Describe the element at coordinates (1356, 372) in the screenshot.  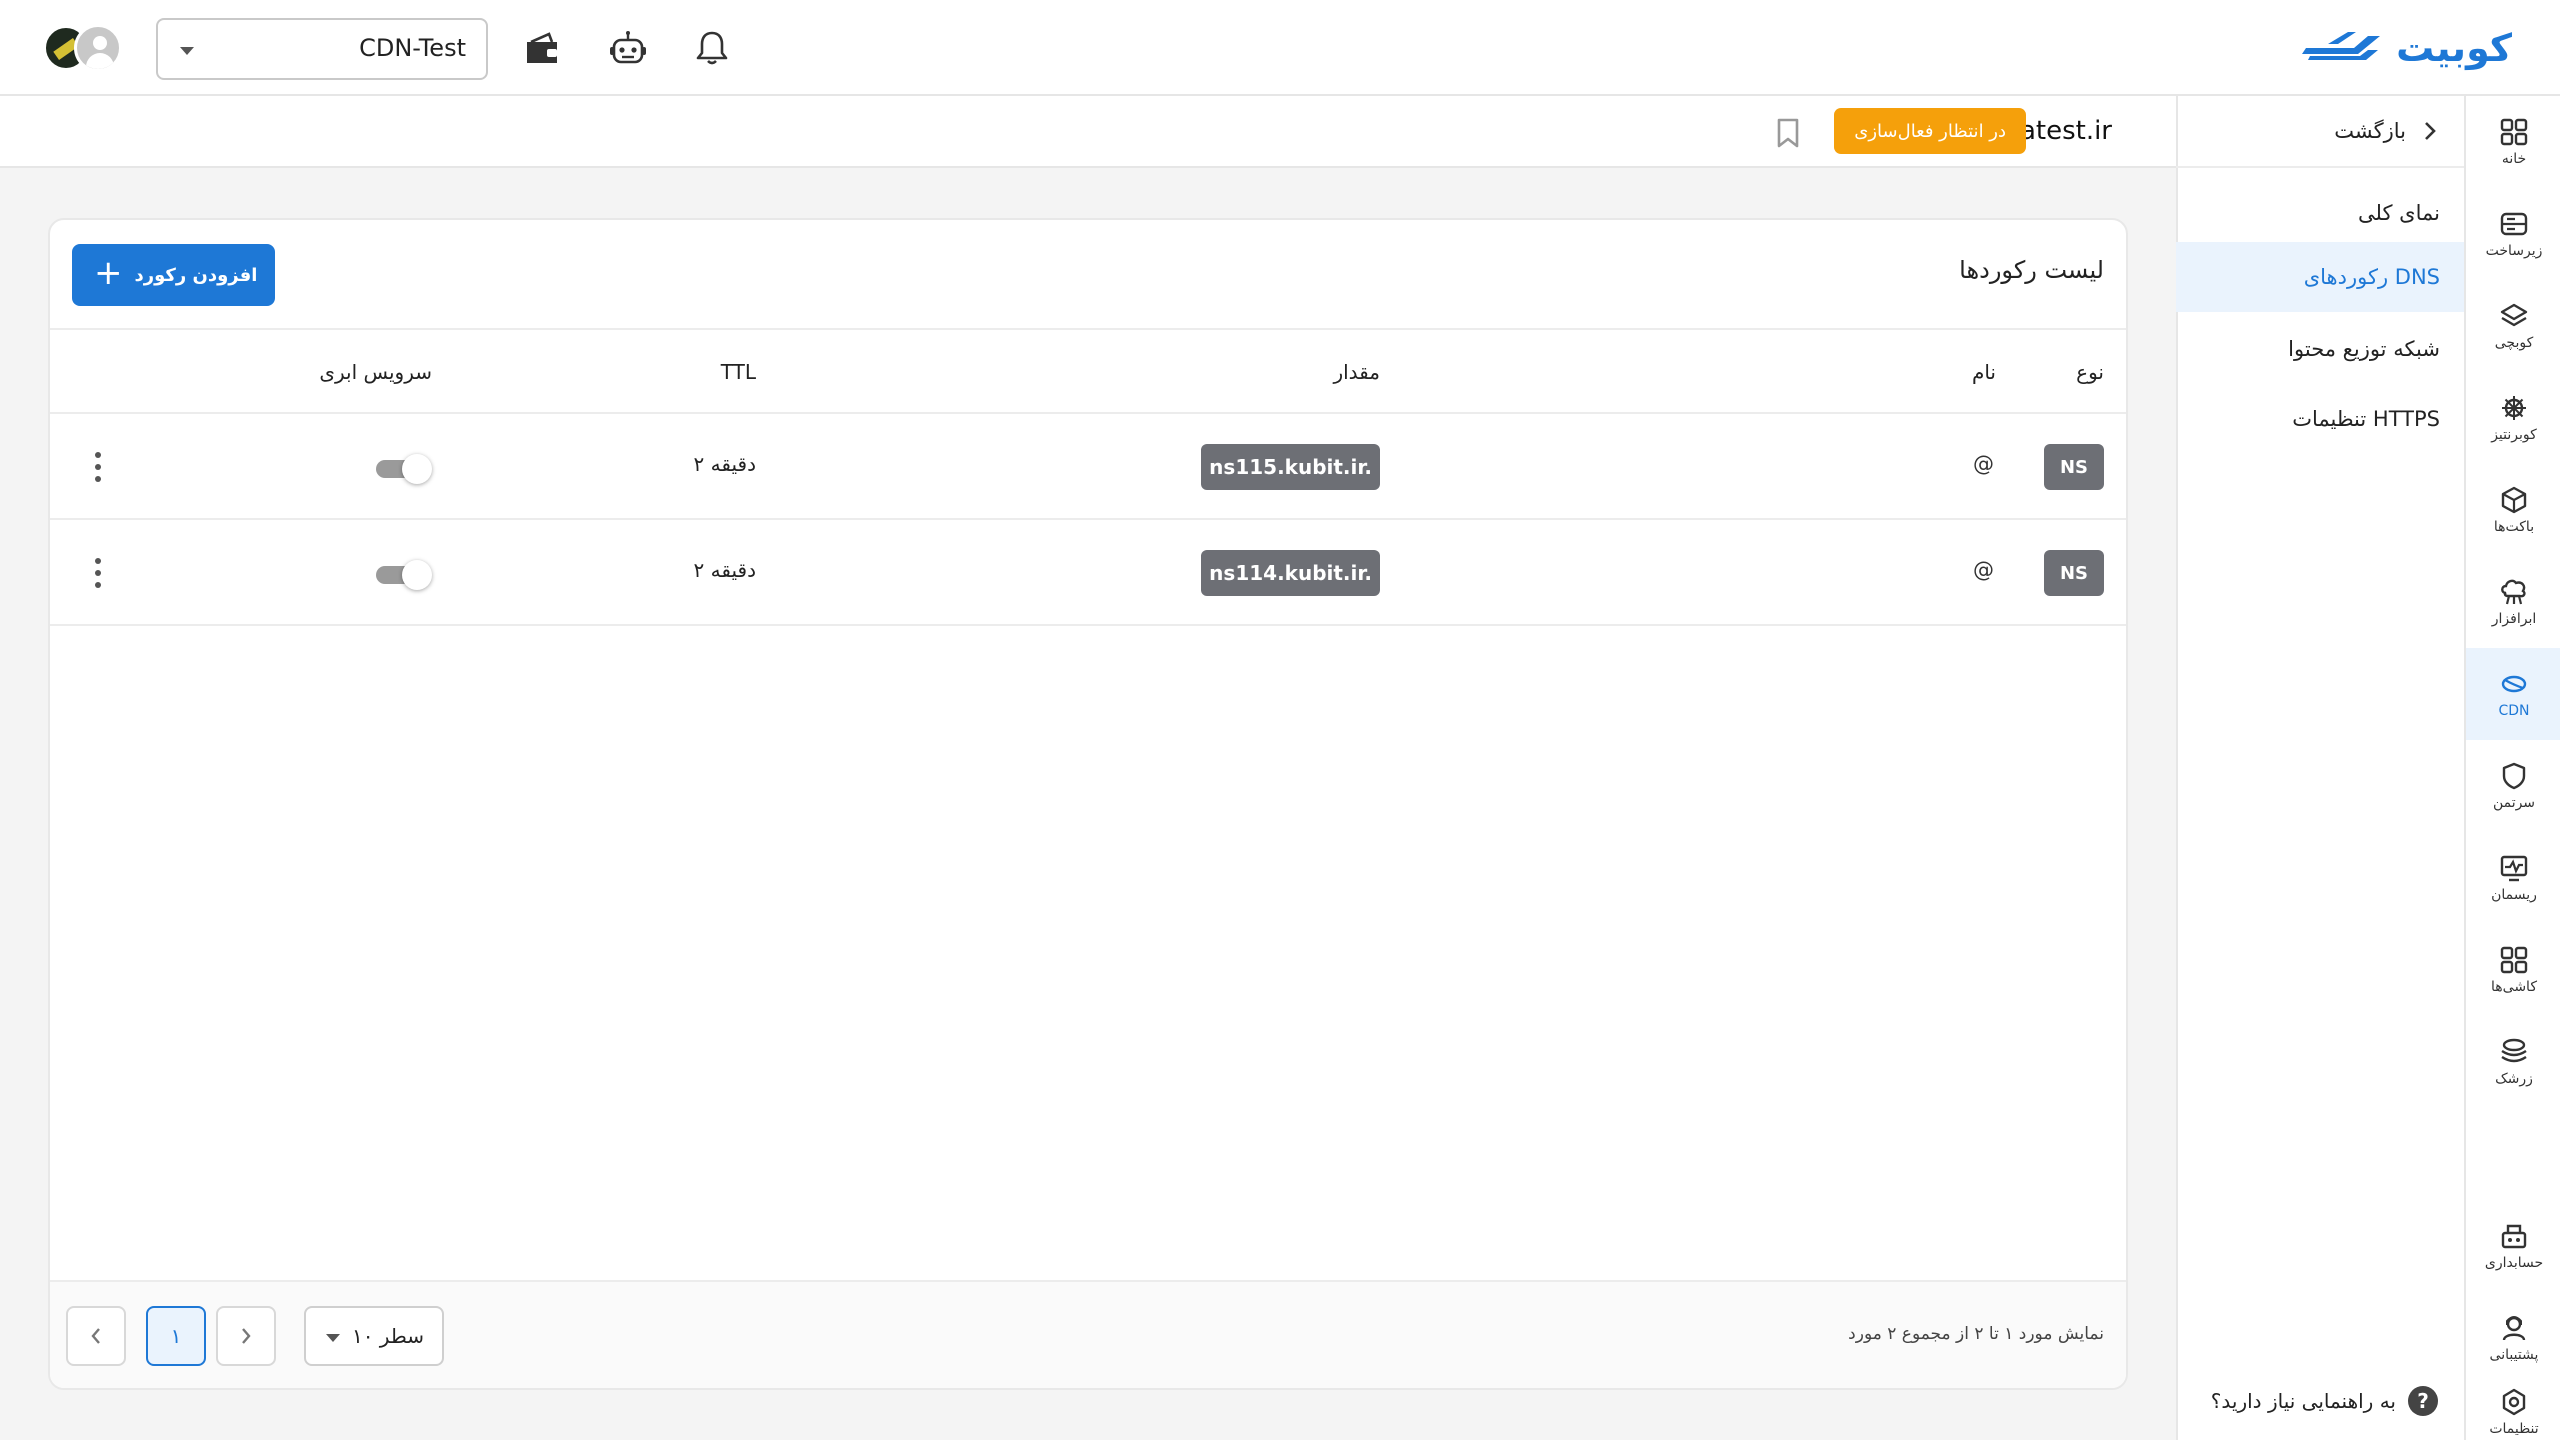
I see `column-header-value: مقدار` at that location.